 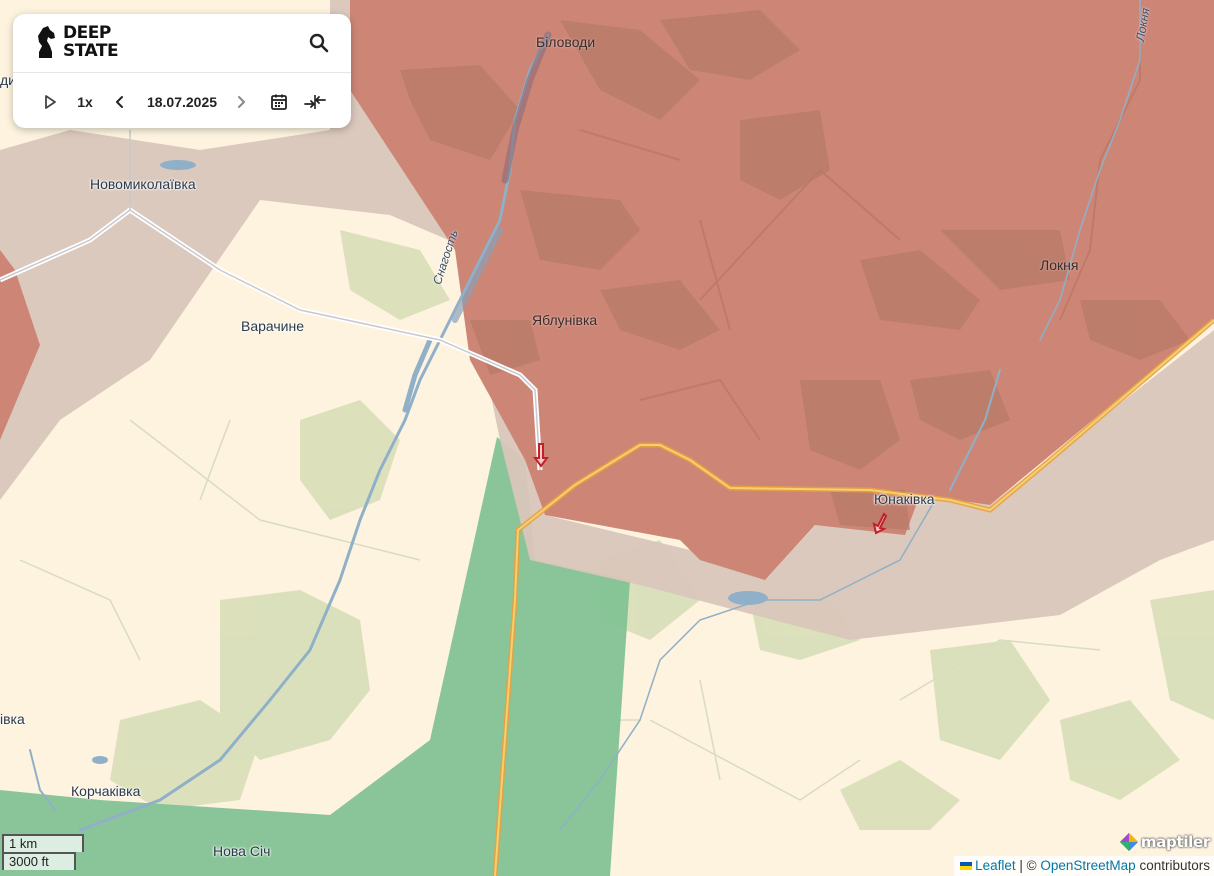 What do you see at coordinates (87, 33) in the screenshot?
I see `brand-line-1: DEEP` at bounding box center [87, 33].